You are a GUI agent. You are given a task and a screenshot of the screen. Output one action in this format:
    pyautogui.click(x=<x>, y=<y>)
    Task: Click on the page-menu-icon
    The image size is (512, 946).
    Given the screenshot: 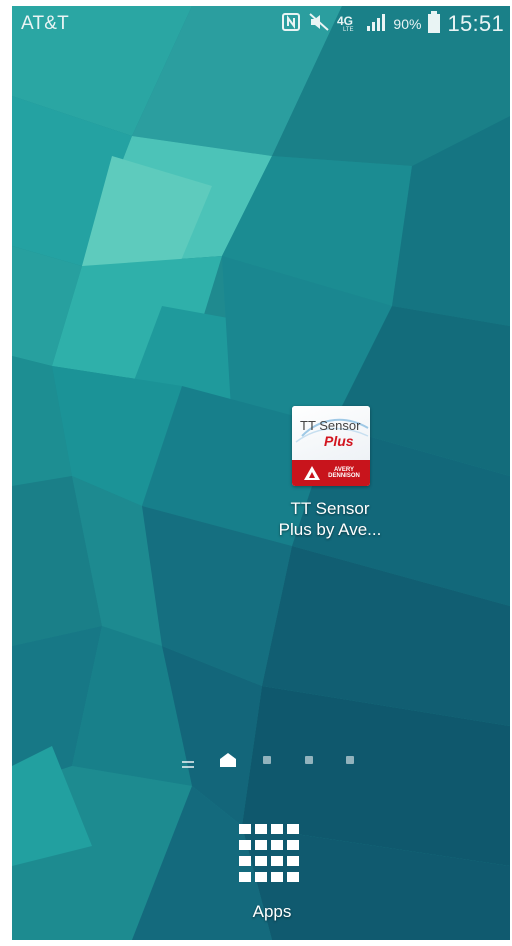 What is the action you would take?
    pyautogui.click(x=188, y=765)
    